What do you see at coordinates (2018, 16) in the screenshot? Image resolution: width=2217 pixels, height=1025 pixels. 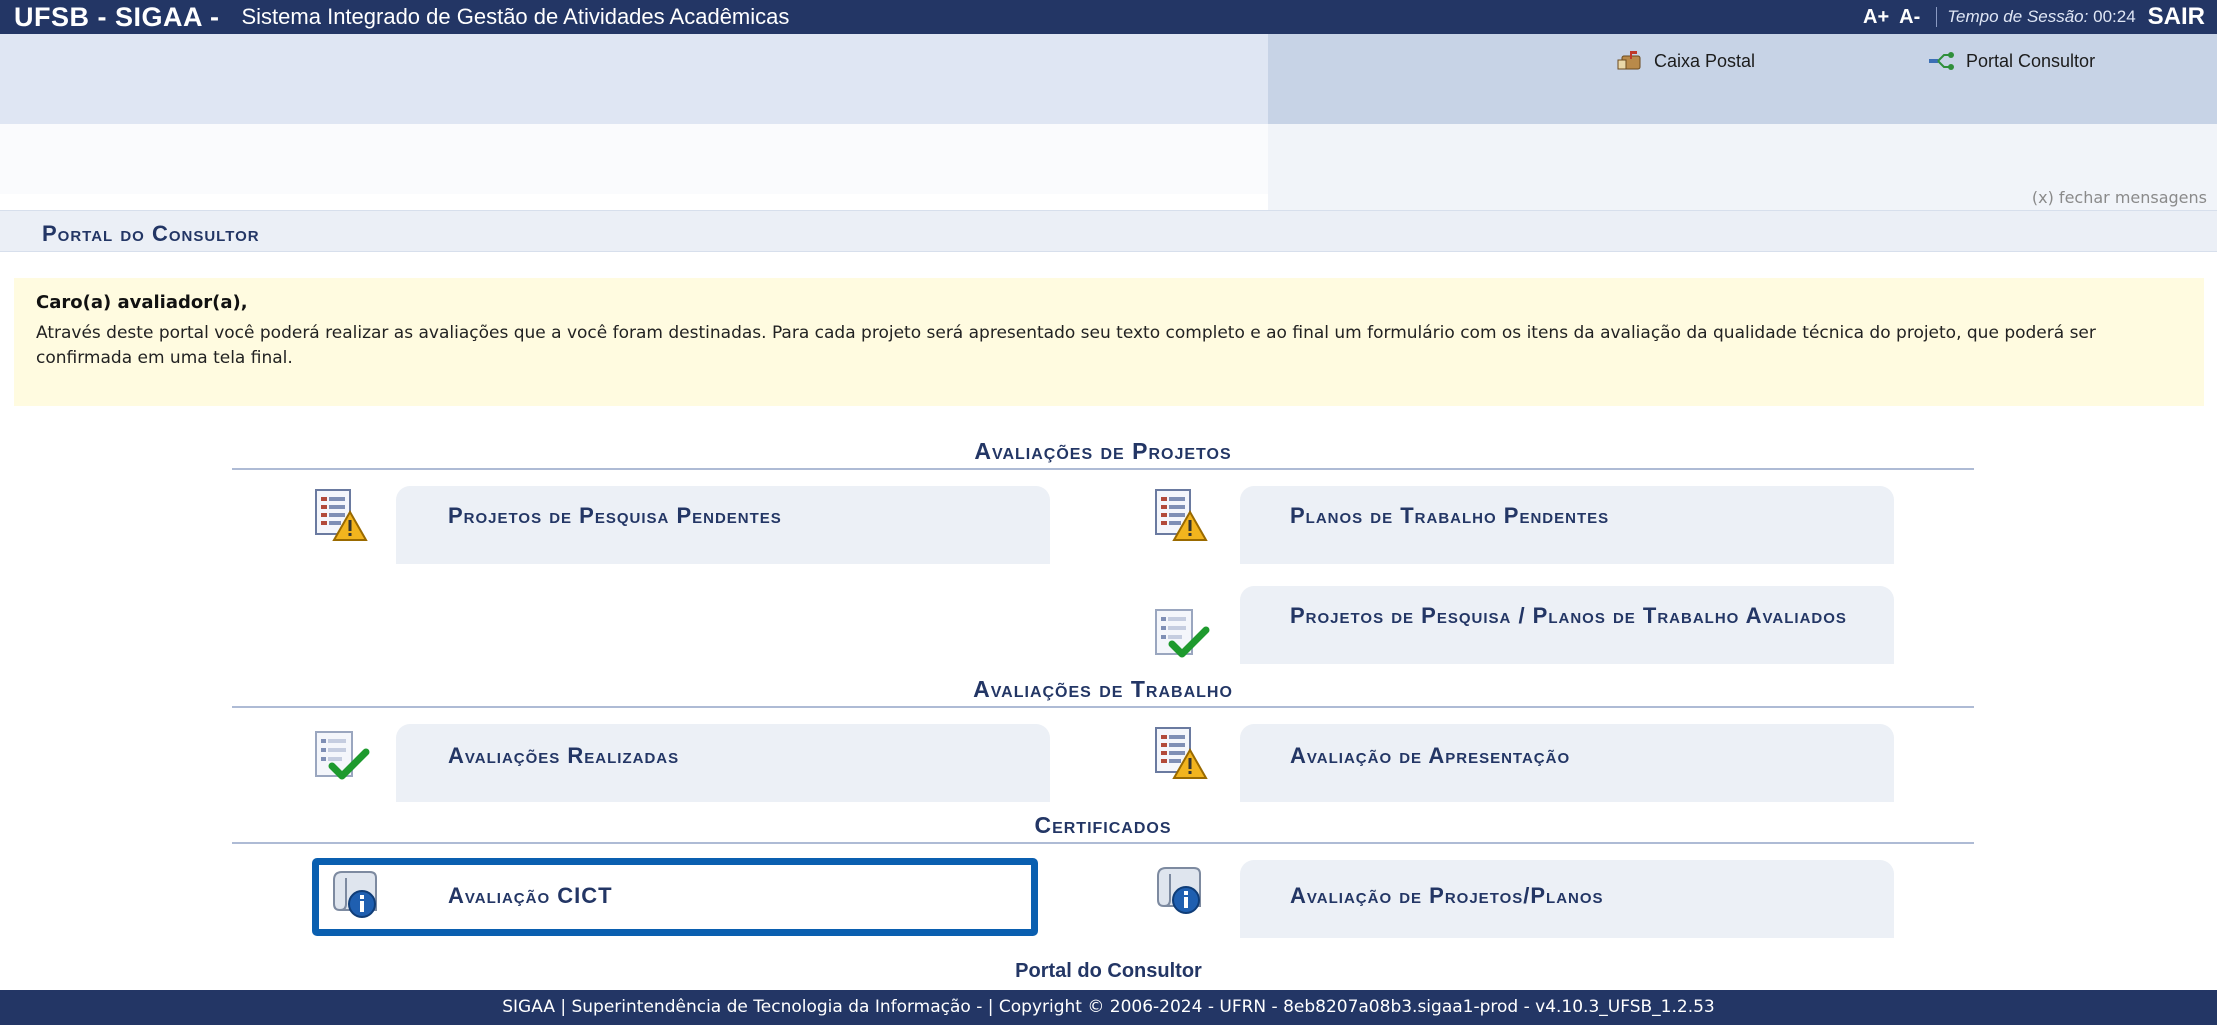 I see `session-label: Tempo de Sessão:` at bounding box center [2018, 16].